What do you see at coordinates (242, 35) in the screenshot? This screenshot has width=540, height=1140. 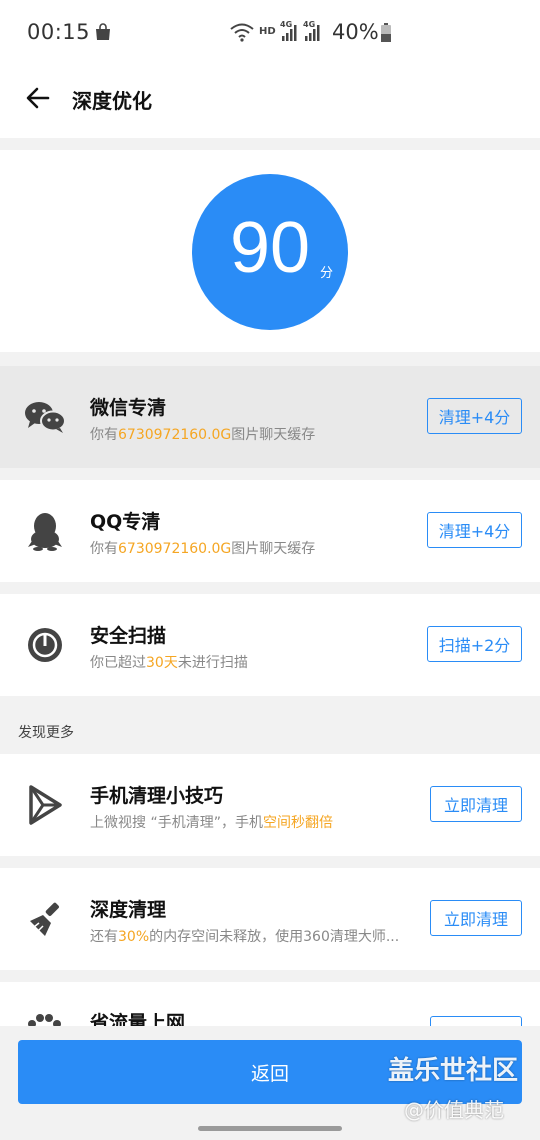 I see `wifi-icon` at bounding box center [242, 35].